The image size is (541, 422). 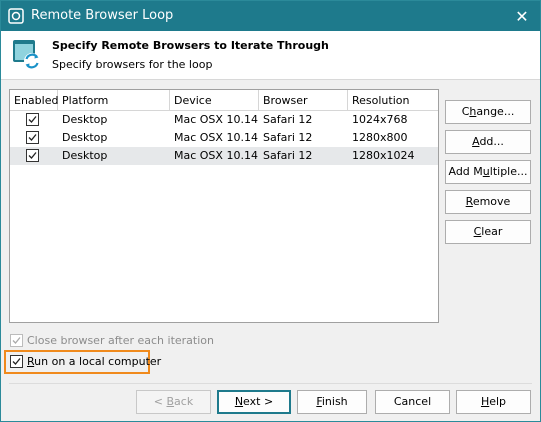 What do you see at coordinates (120, 340) in the screenshot?
I see `close-browser-label: Close browser after each iteration` at bounding box center [120, 340].